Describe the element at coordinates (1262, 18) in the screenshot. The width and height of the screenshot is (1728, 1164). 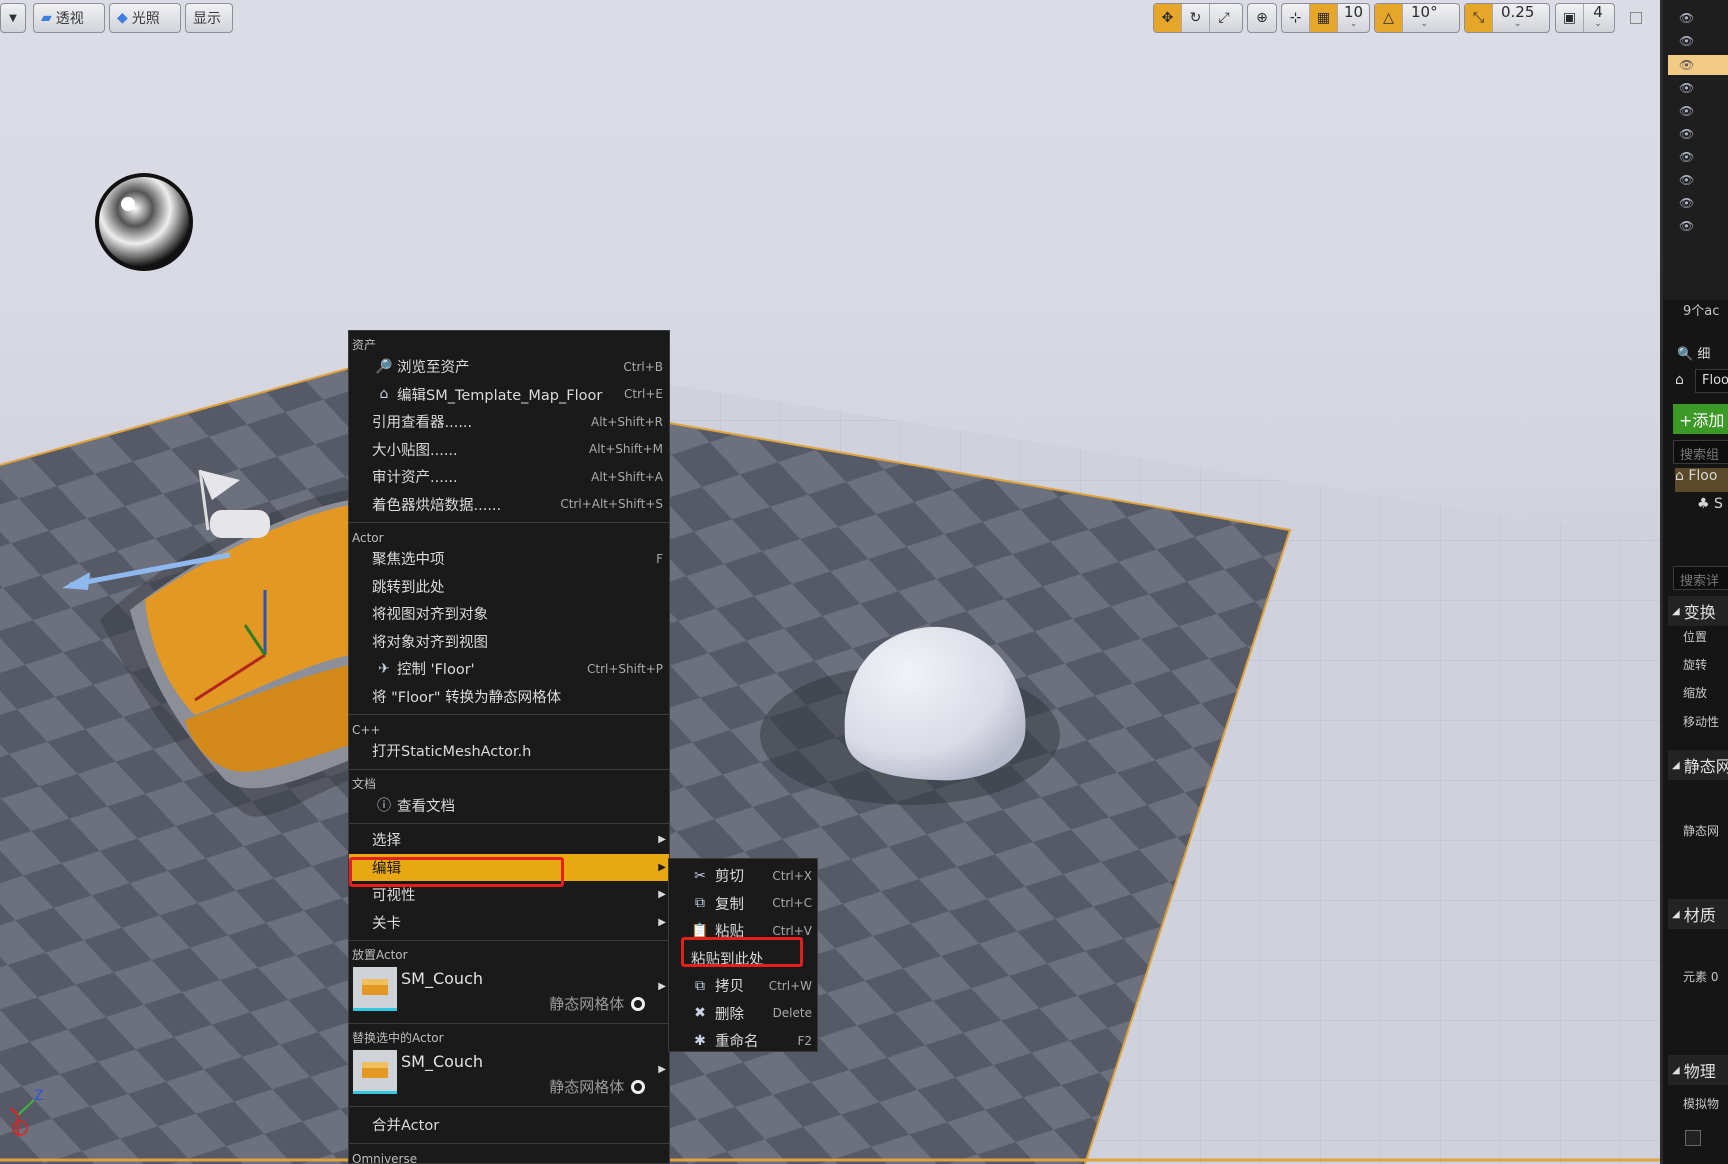
I see `globe-icon: ⊕` at that location.